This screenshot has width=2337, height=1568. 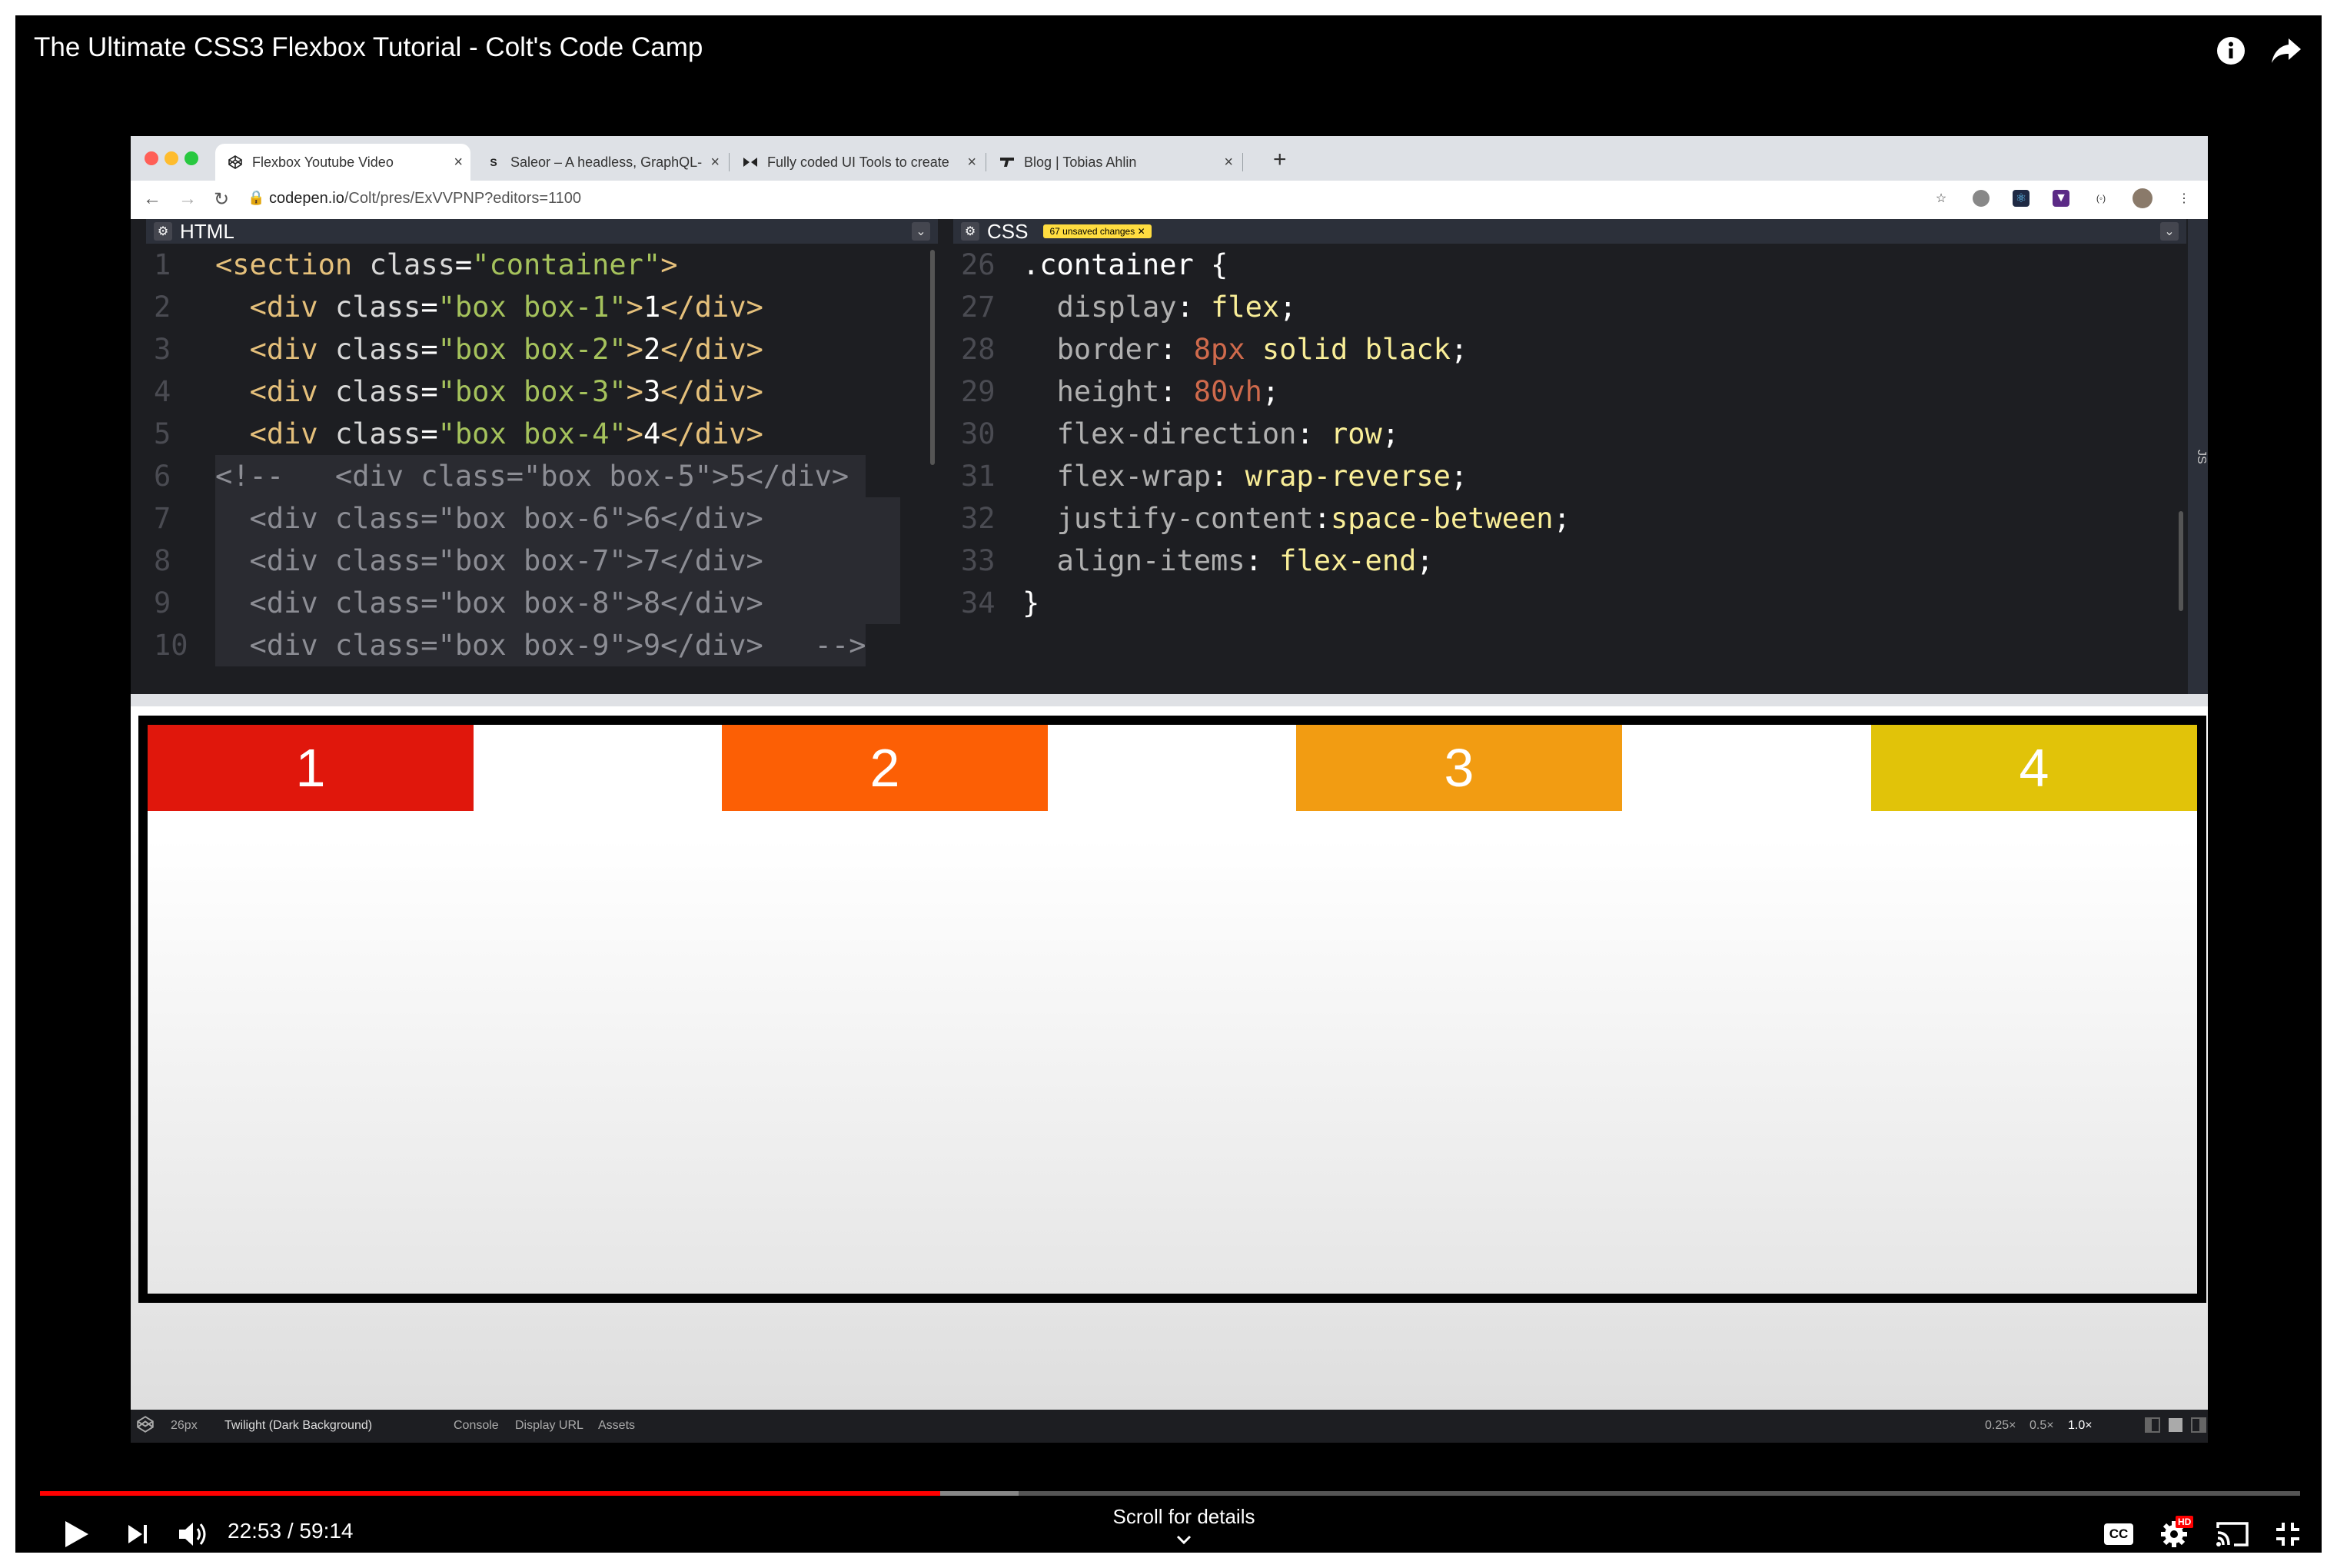 What do you see at coordinates (342, 162) in the screenshot?
I see `browser-tab: Flexbox Youtube Video ×` at bounding box center [342, 162].